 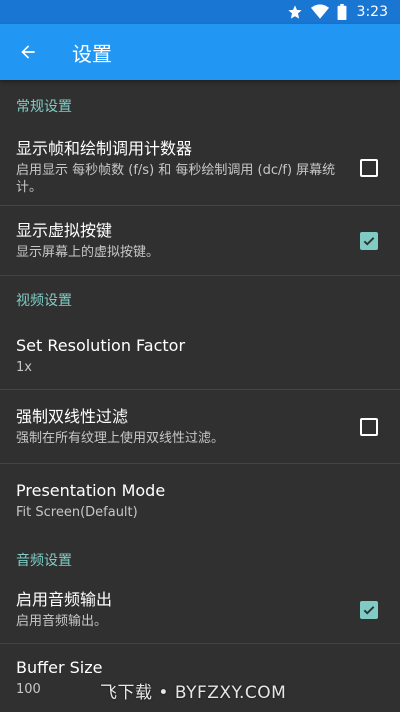 I want to click on pref-summary: 启用显示 每秒帧数 (f/s) 和 每秒绘制调用 (dc/f) 屏幕统计。, so click(x=176, y=179).